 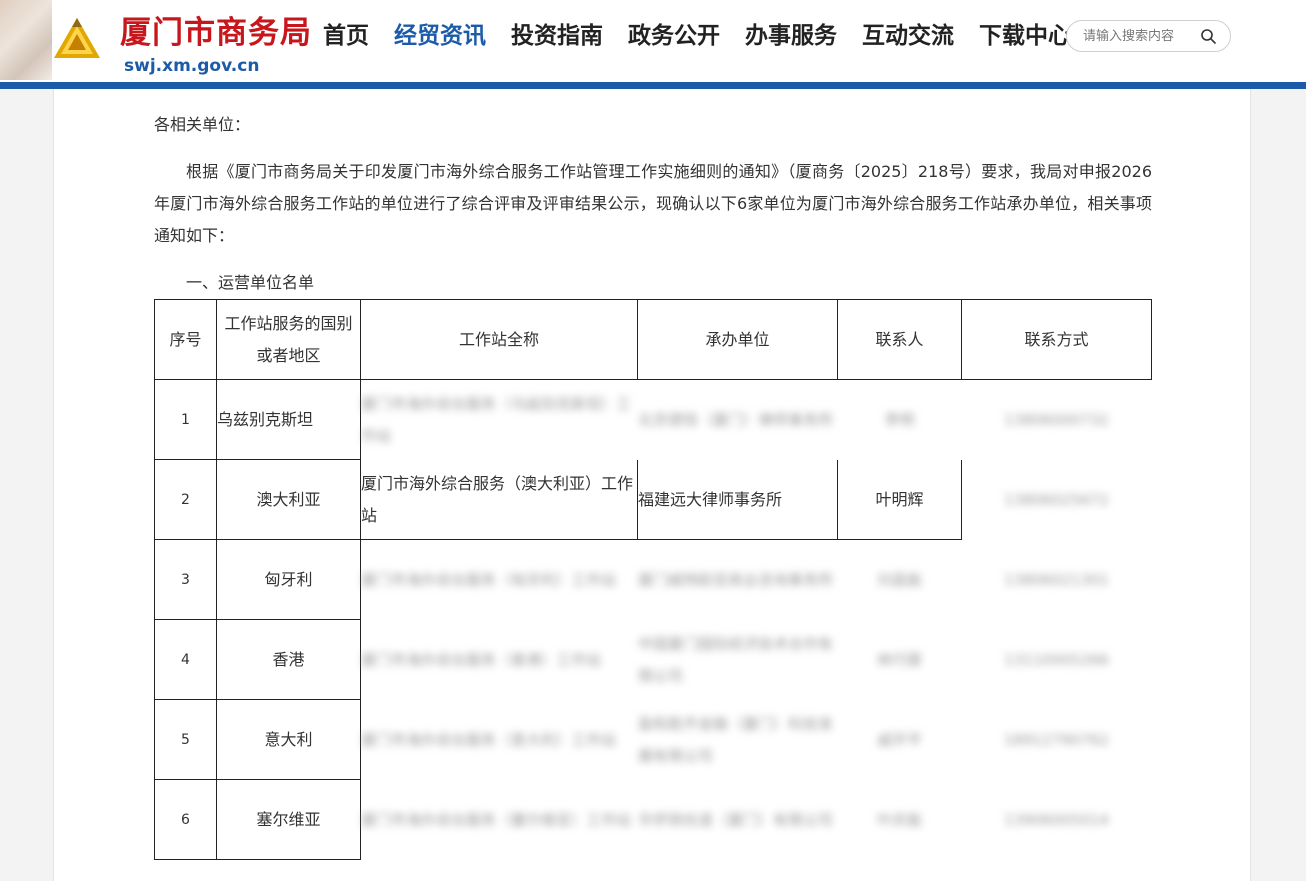 What do you see at coordinates (1208, 36) in the screenshot?
I see `search-icon` at bounding box center [1208, 36].